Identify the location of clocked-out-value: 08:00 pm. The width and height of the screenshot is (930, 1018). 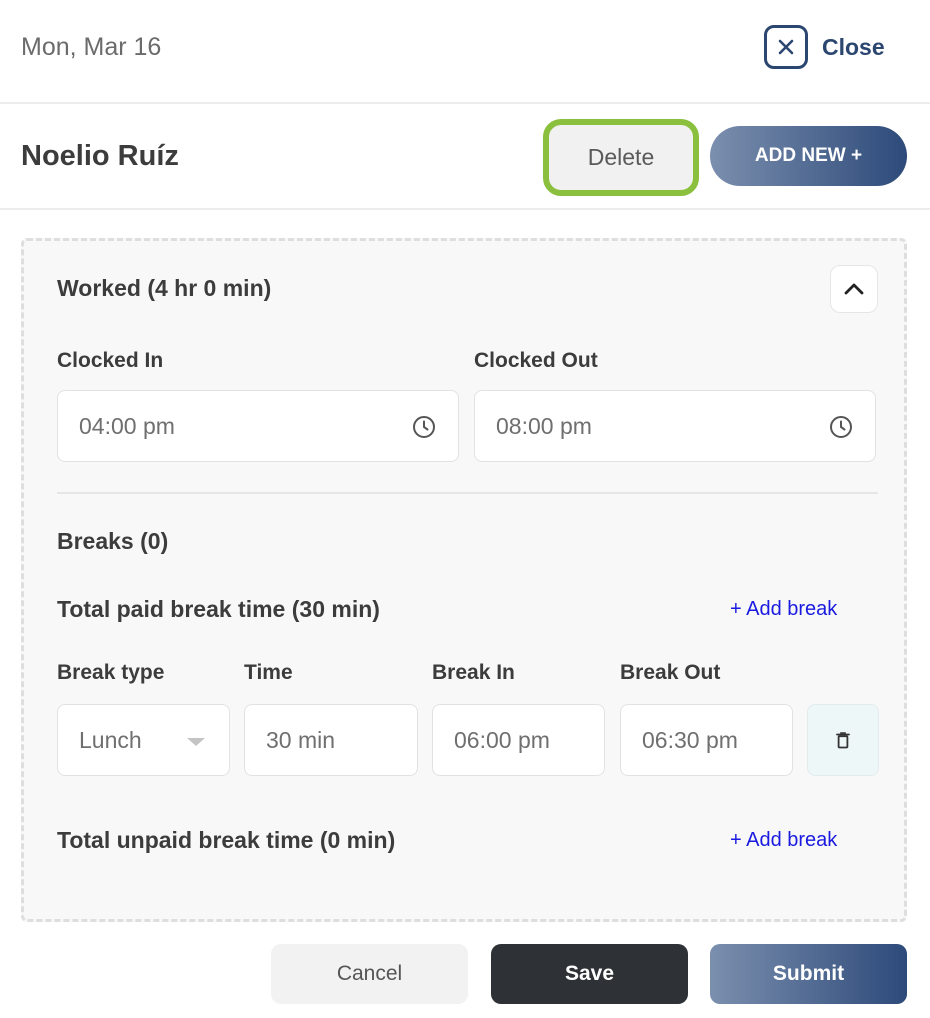
(544, 425).